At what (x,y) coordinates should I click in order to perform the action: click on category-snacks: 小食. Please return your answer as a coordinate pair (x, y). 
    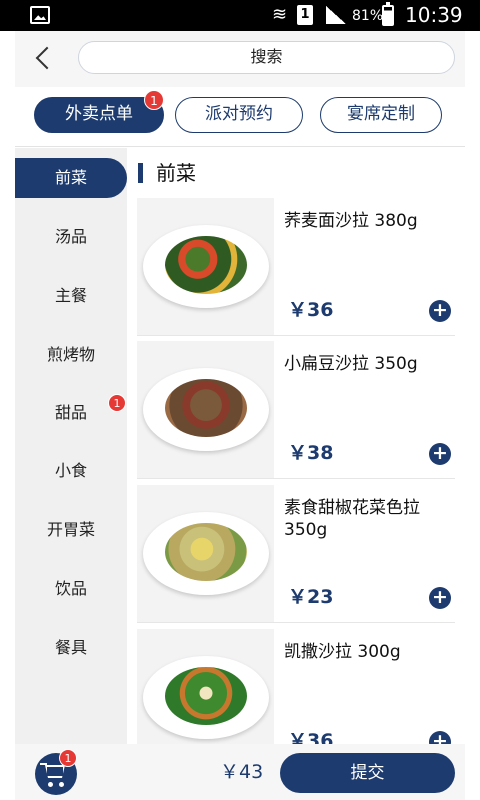
    Looking at the image, I should click on (71, 471).